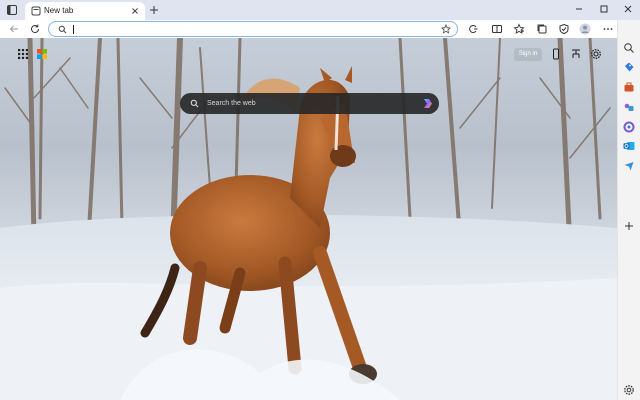  I want to click on drop-icon, so click(629, 166).